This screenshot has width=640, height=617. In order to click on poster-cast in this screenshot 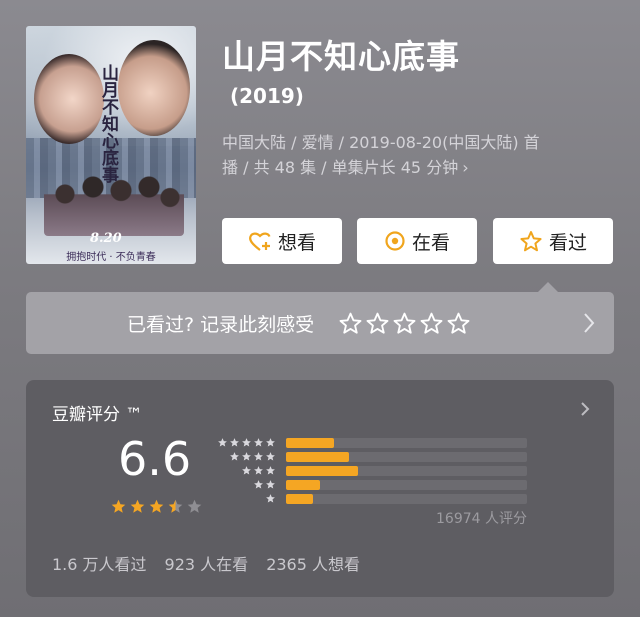, I will do `click(114, 201)`.